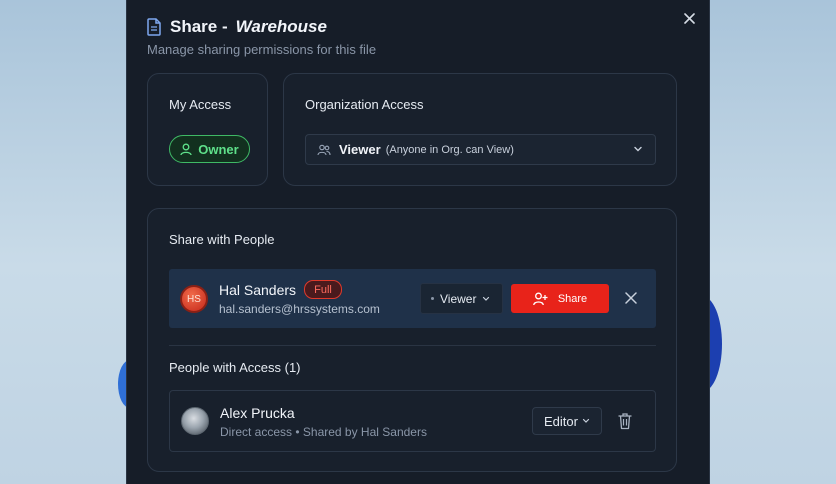  Describe the element at coordinates (199, 26) in the screenshot. I see `dialog-title-prefix: Share -` at that location.